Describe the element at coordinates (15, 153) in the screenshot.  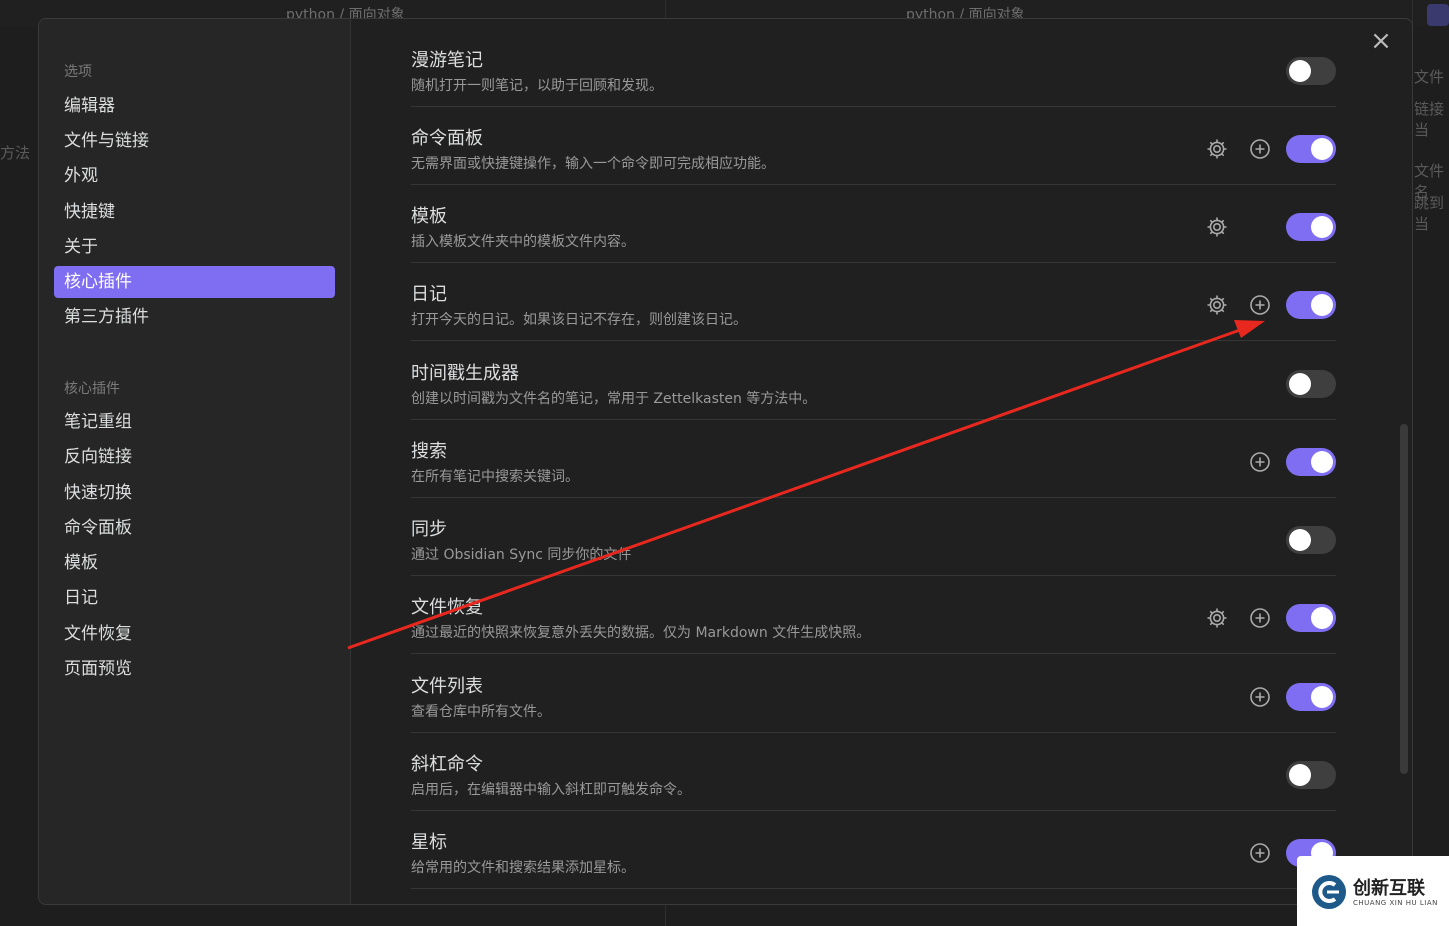
I see `background-left-text: 方法` at that location.